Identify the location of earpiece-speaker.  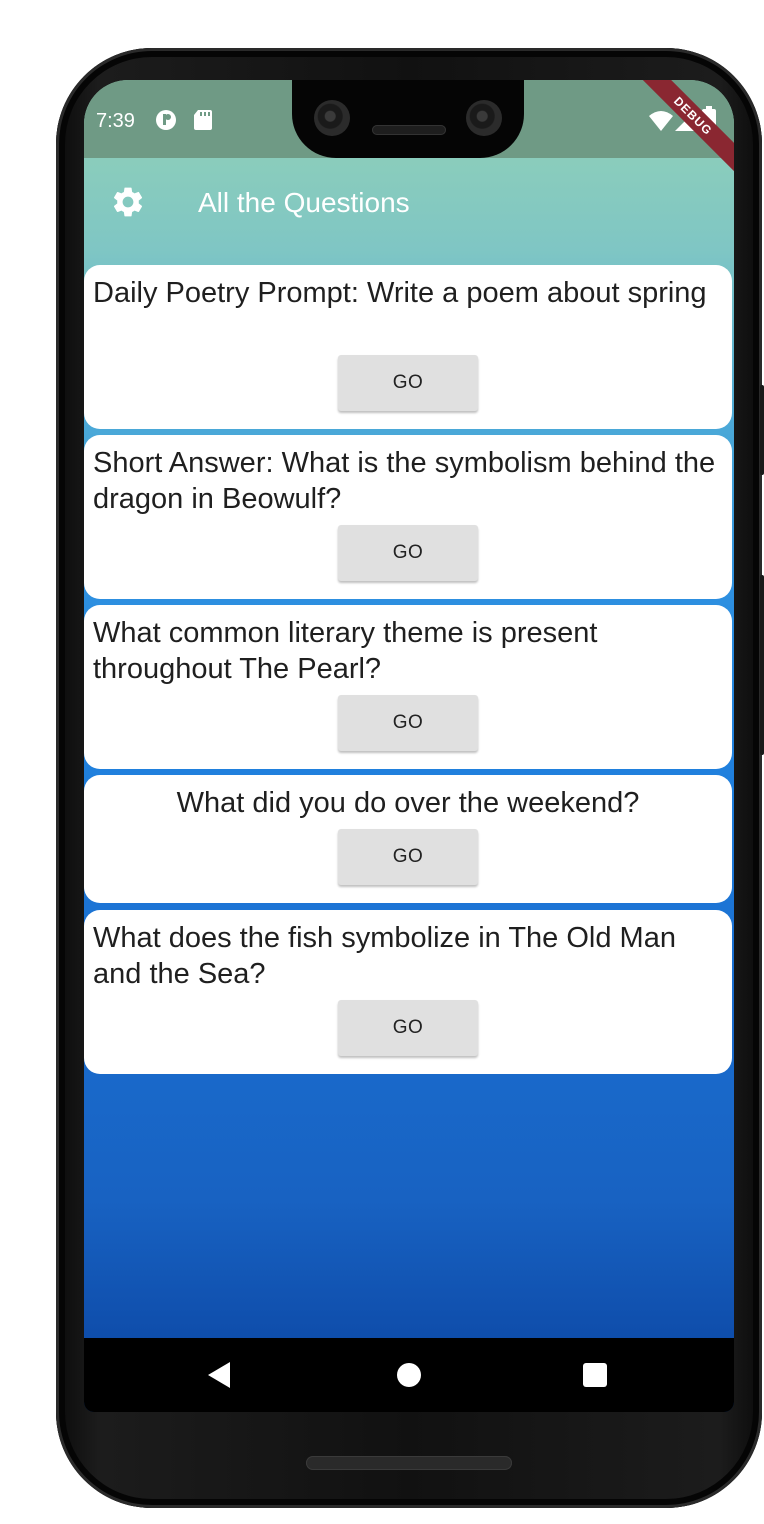
(409, 130).